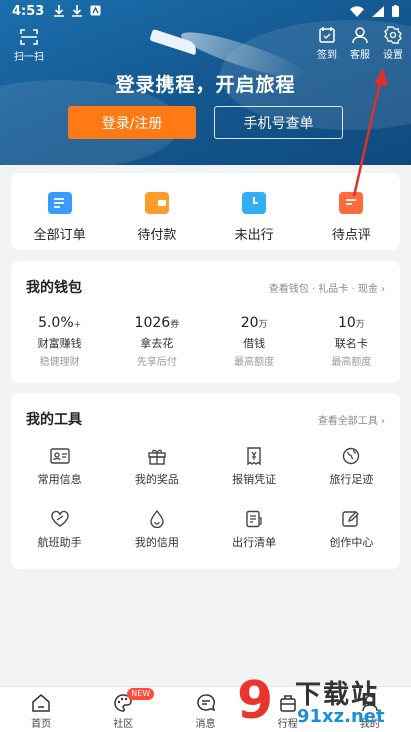 Image resolution: width=411 pixels, height=732 pixels. I want to click on heart-plane-icon, so click(59, 518).